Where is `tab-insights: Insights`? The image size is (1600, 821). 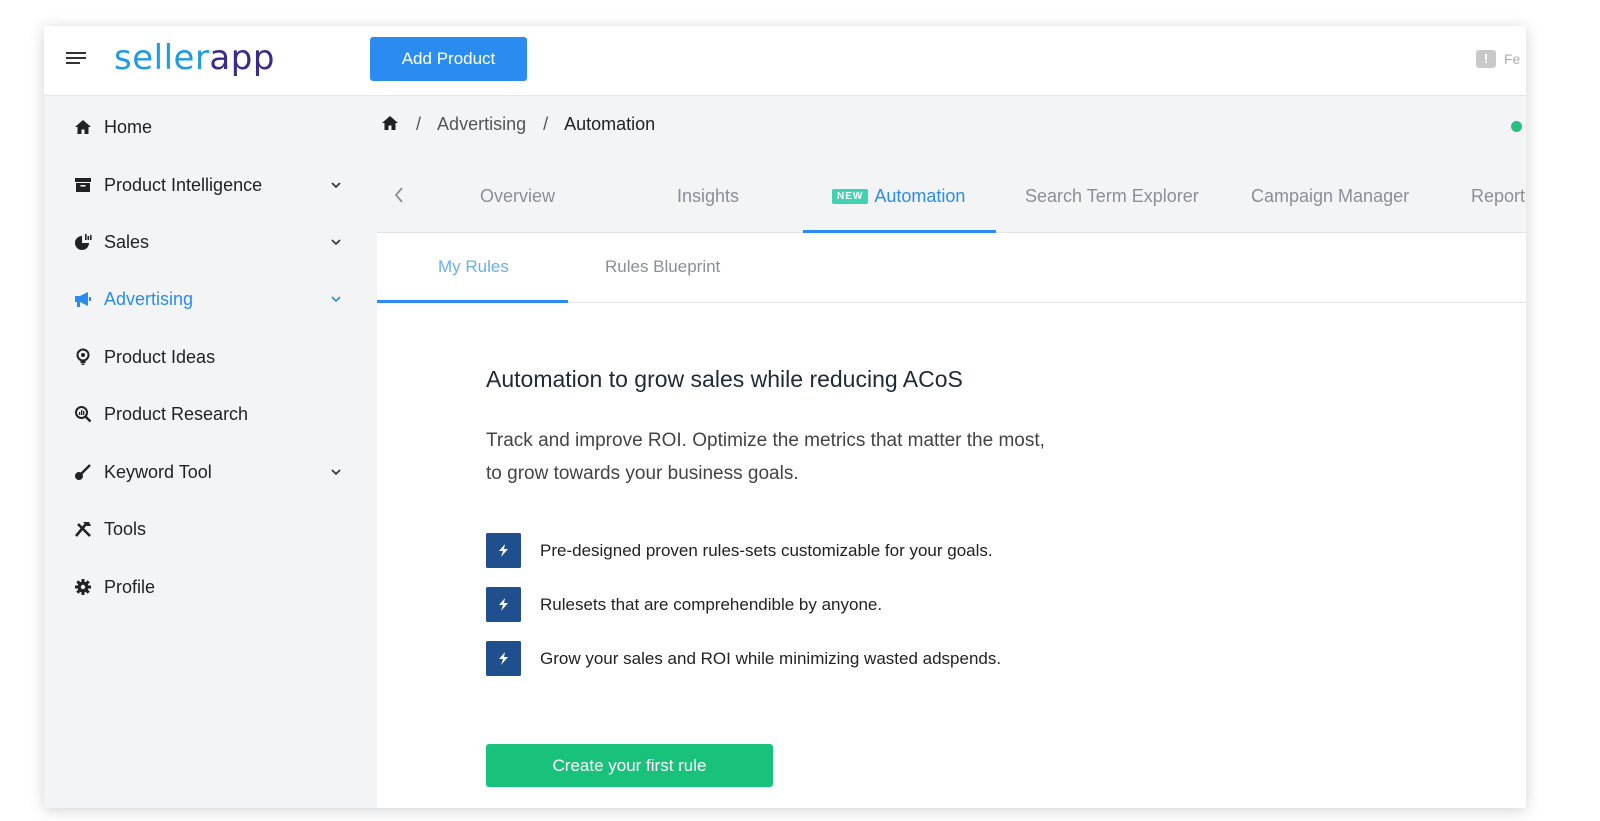 tab-insights: Insights is located at coordinates (708, 196).